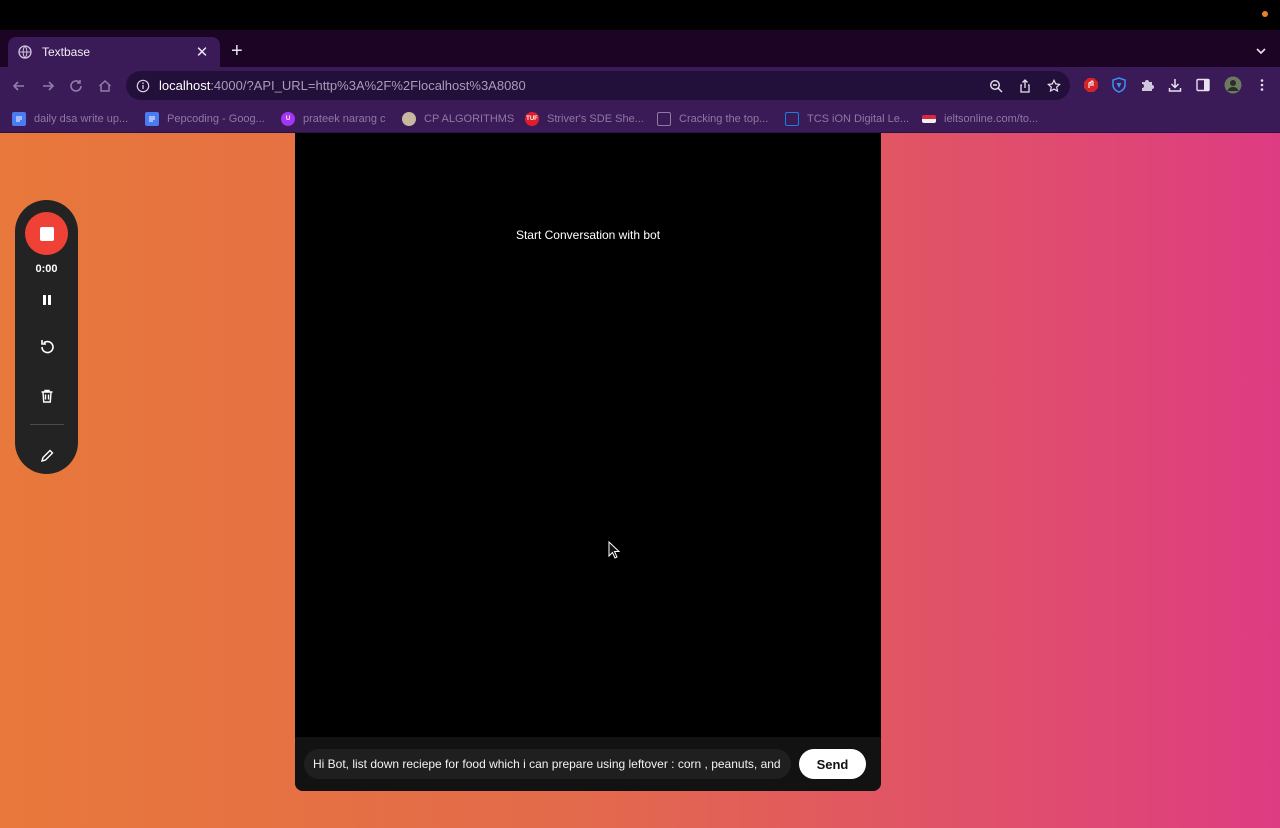 This screenshot has width=1280, height=828. What do you see at coordinates (996, 86) in the screenshot?
I see `zoom-icon` at bounding box center [996, 86].